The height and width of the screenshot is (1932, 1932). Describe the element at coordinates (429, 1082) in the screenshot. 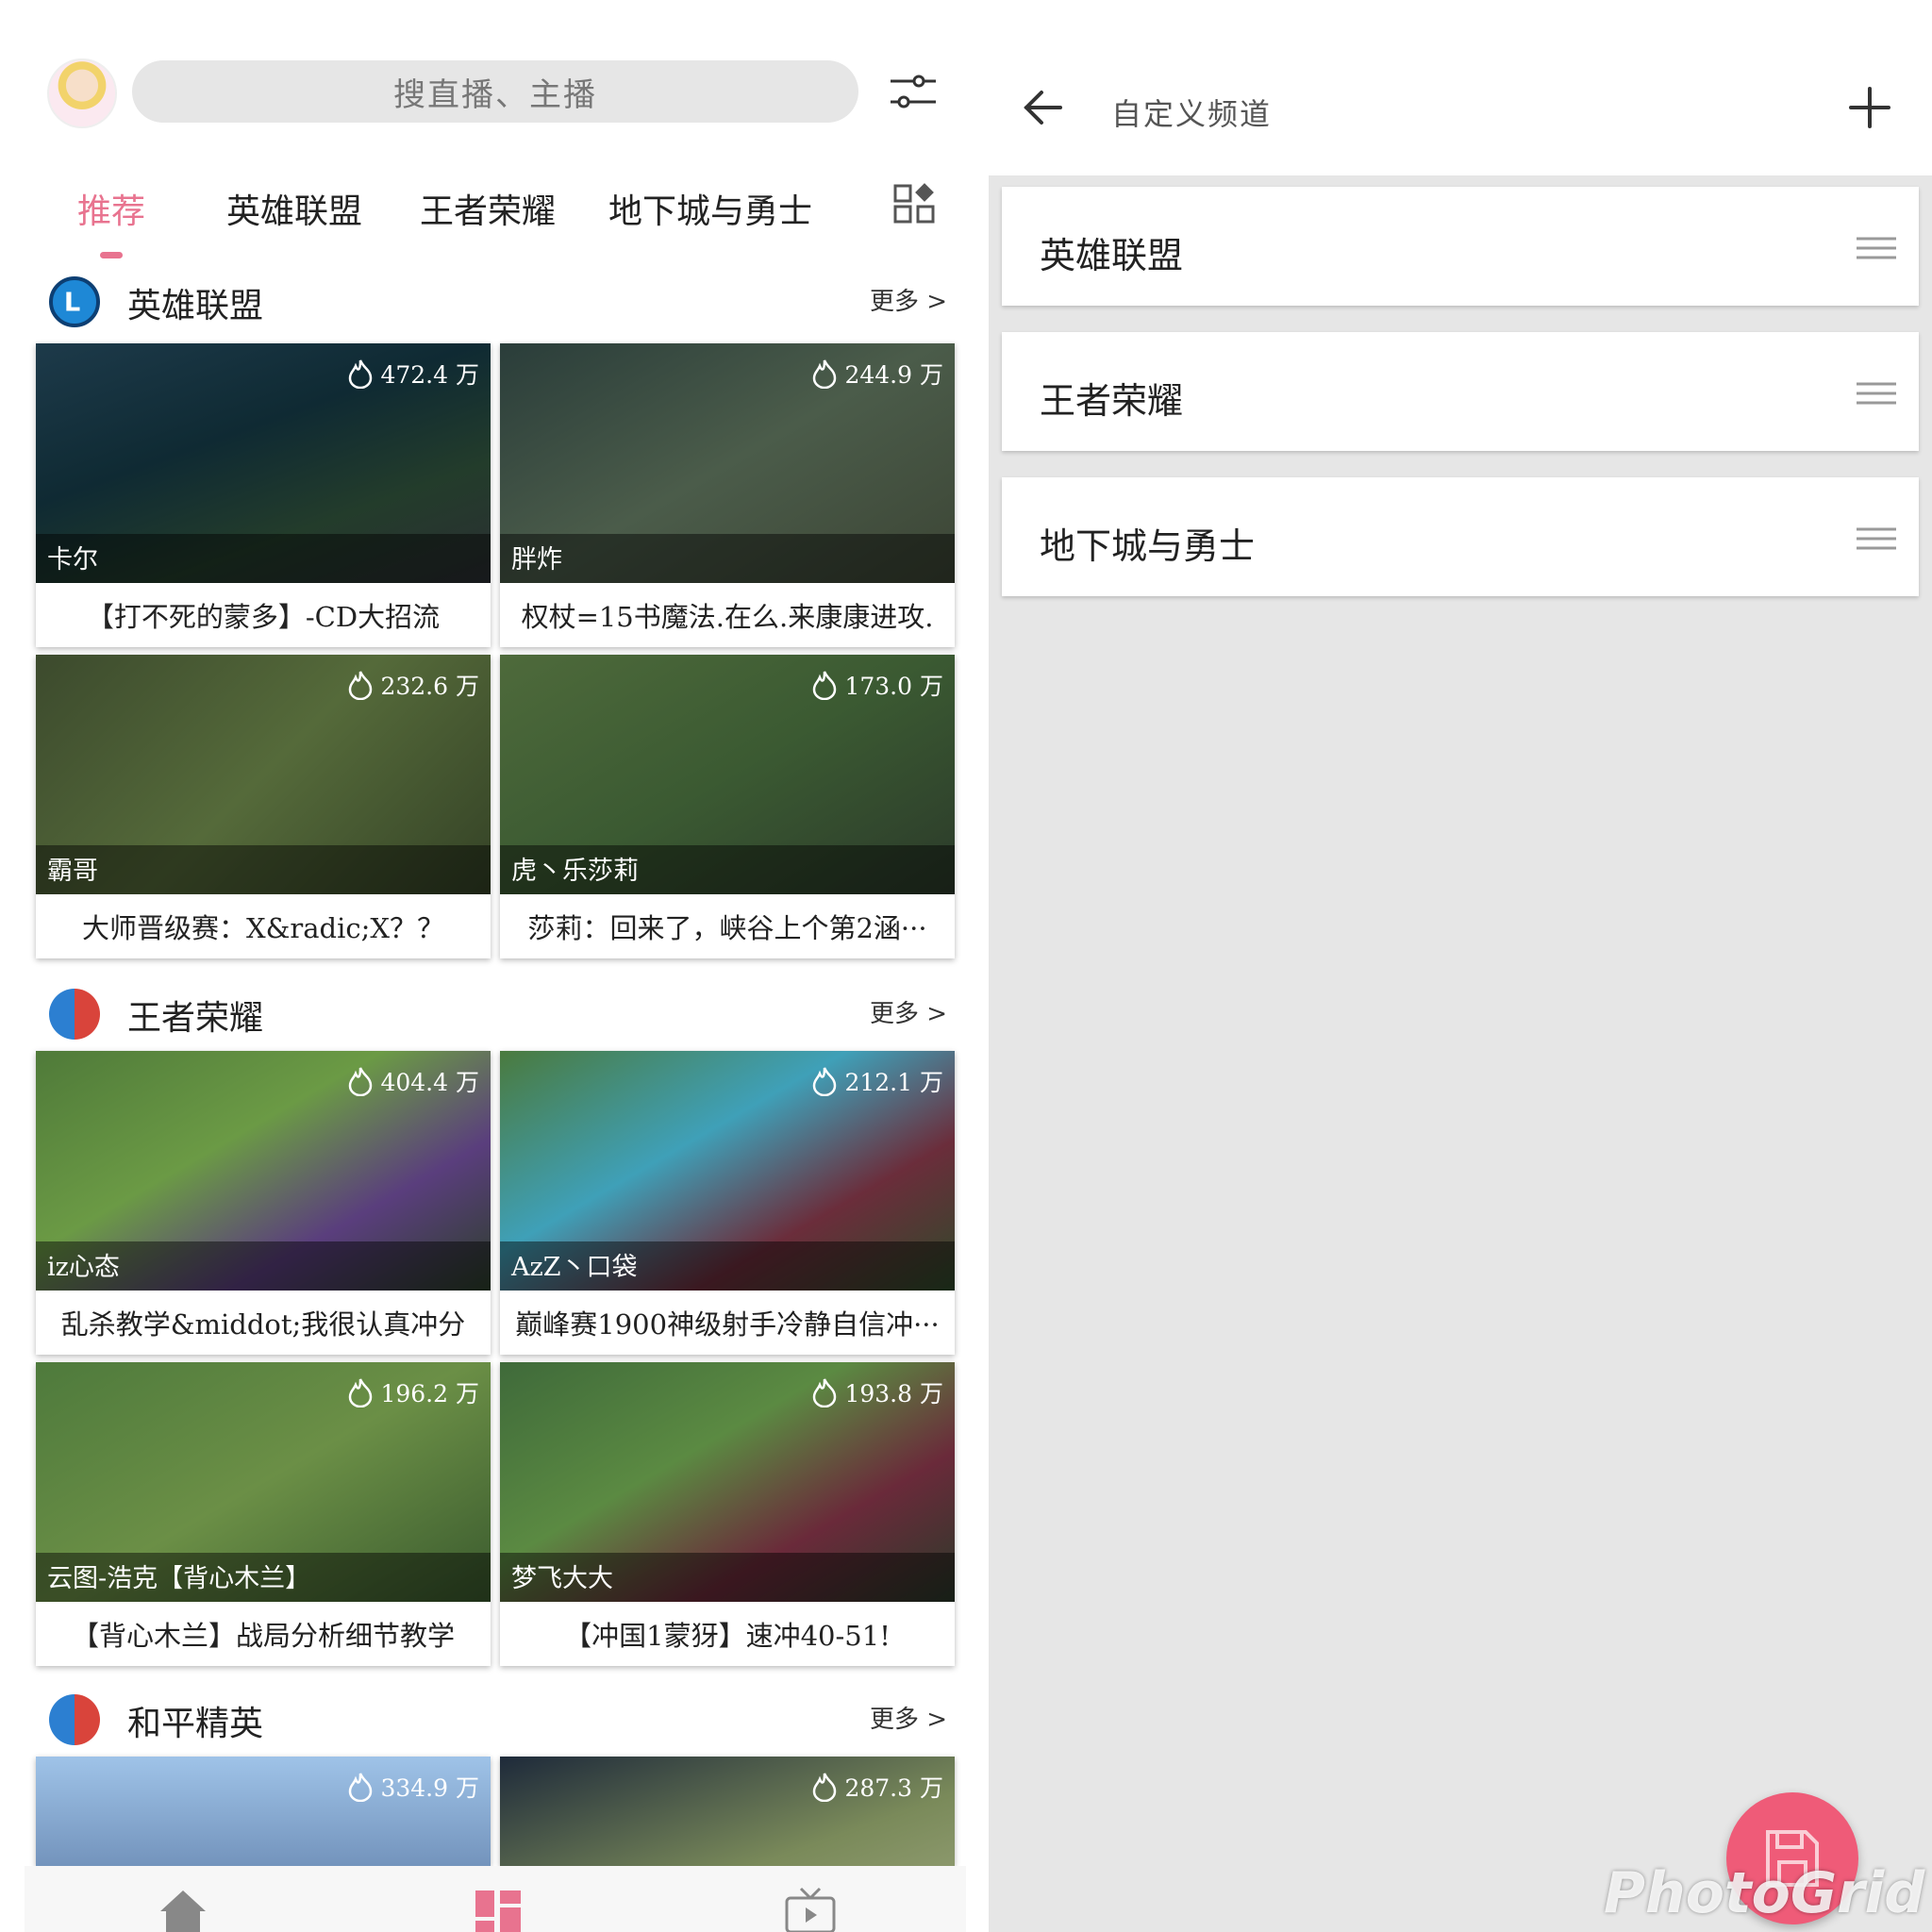

I see `view-count-text: 404.4 万` at that location.